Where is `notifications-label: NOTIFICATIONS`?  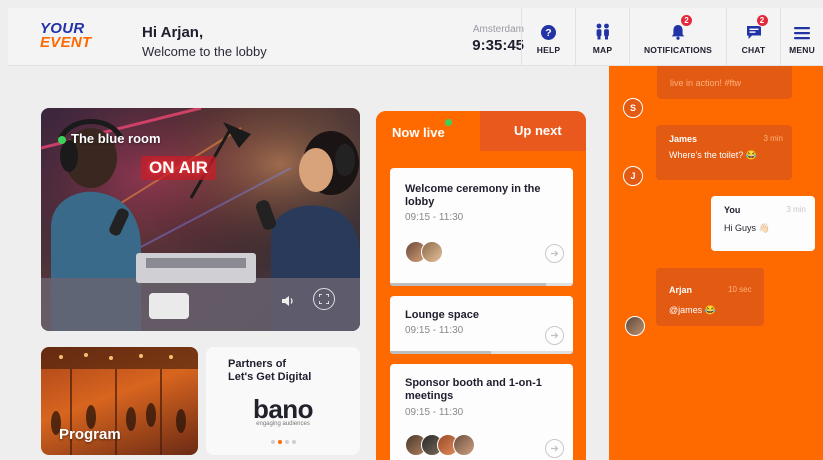 notifications-label: NOTIFICATIONS is located at coordinates (678, 49).